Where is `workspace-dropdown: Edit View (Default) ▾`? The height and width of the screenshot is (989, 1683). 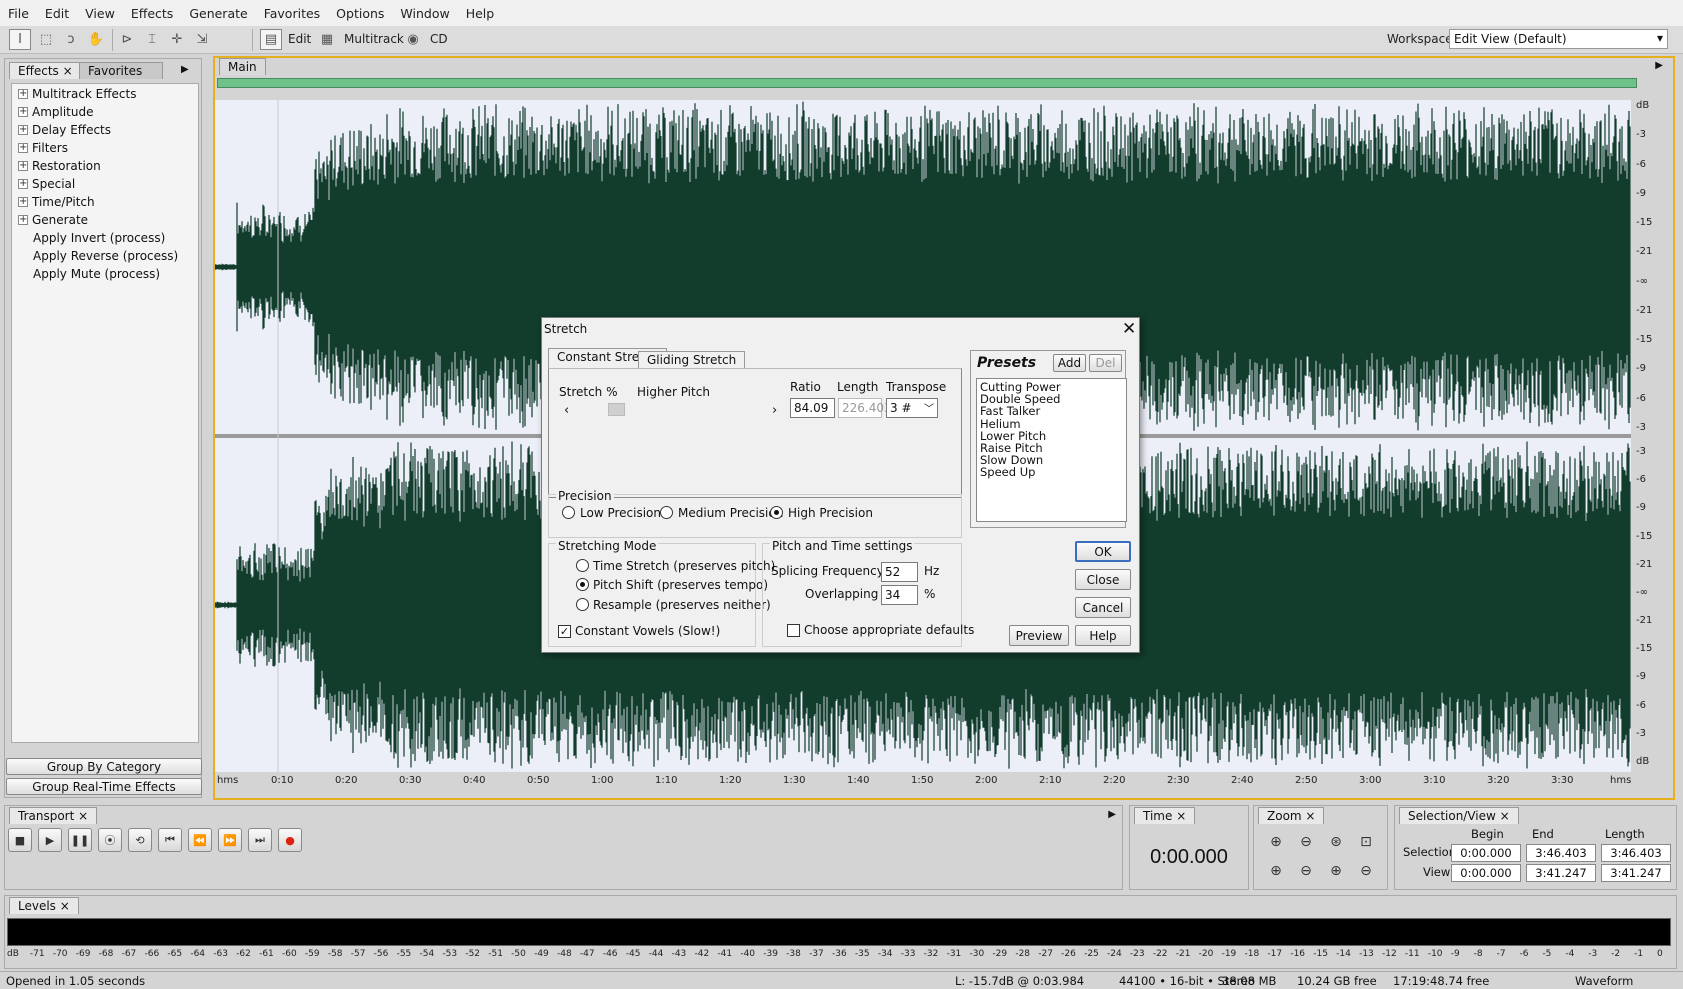
workspace-dropdown: Edit View (Default) ▾ is located at coordinates (1558, 39).